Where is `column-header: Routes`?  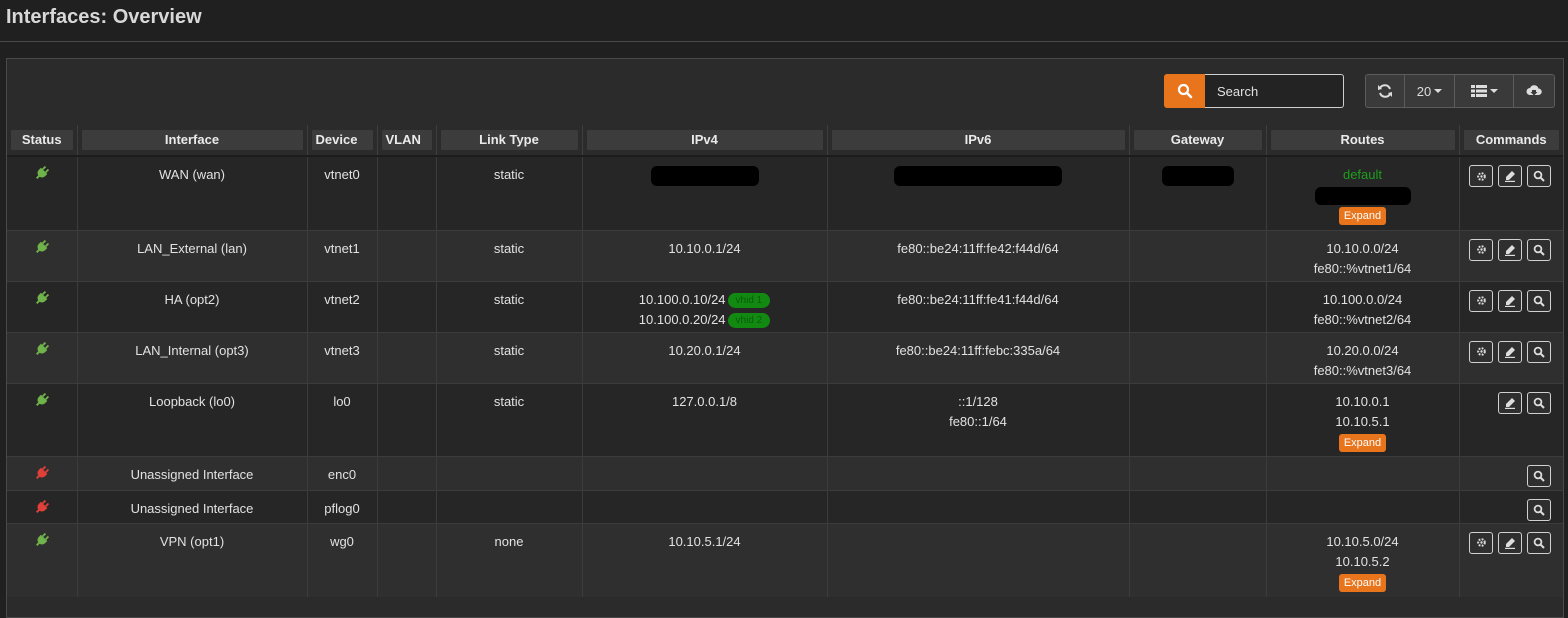 column-header: Routes is located at coordinates (1362, 141).